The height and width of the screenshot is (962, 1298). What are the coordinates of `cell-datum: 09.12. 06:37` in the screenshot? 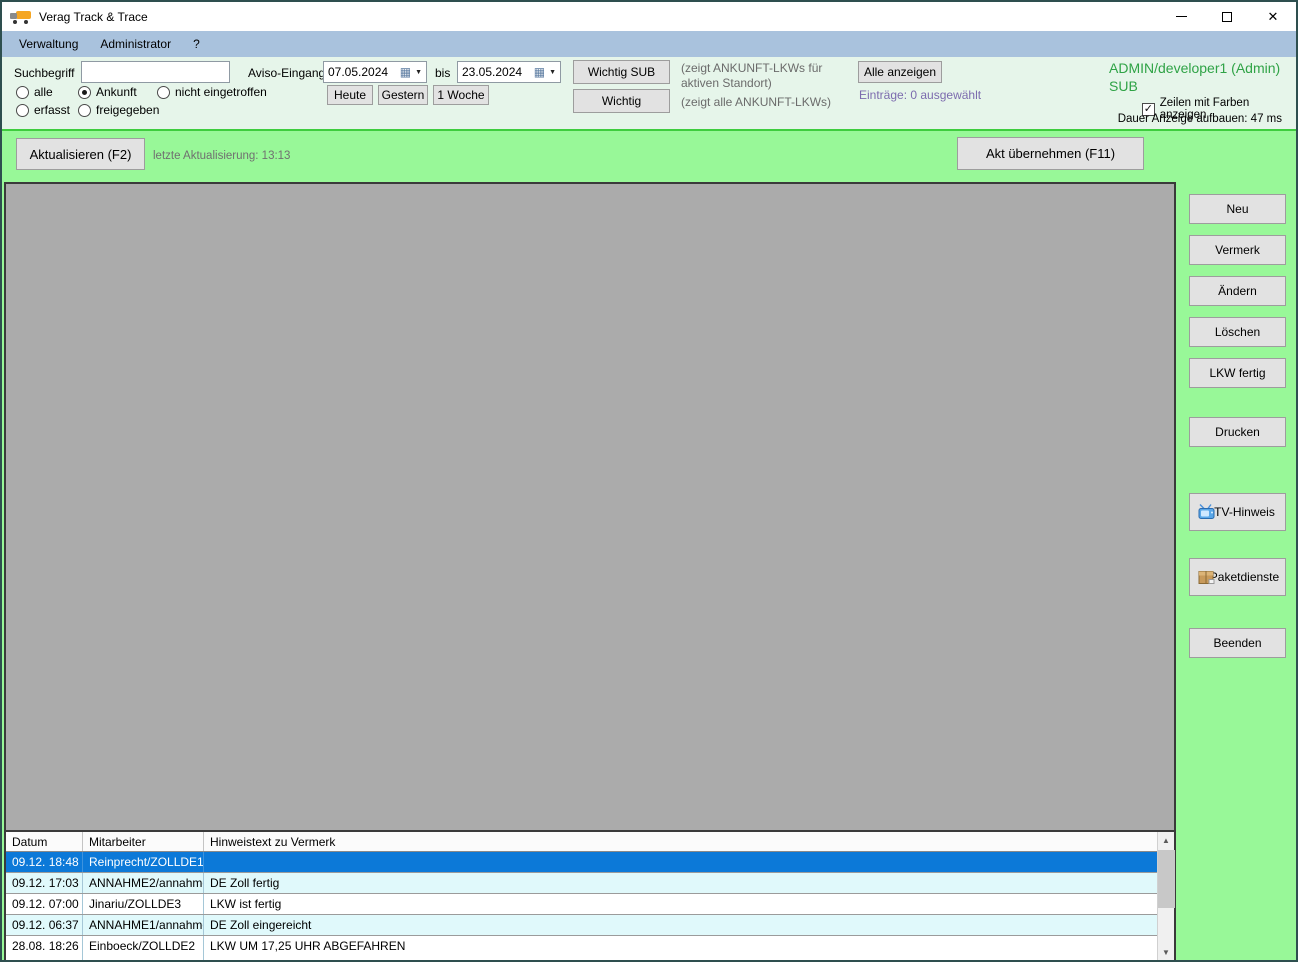 It's located at (44, 925).